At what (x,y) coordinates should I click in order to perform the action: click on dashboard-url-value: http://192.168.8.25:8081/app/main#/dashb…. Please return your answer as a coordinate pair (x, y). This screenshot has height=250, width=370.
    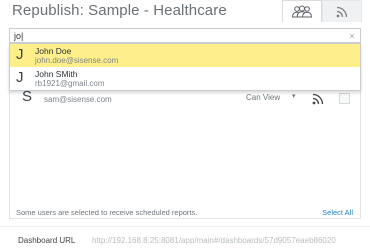
    Looking at the image, I should click on (227, 240).